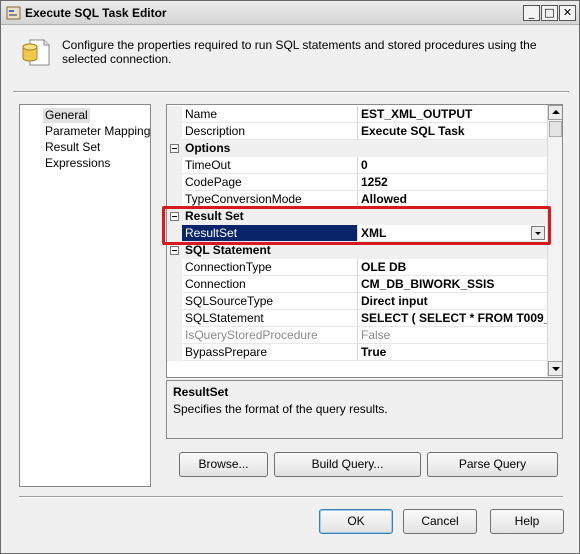 Image resolution: width=580 pixels, height=554 pixels. What do you see at coordinates (270, 233) in the screenshot?
I see `property-name: ResultSet` at bounding box center [270, 233].